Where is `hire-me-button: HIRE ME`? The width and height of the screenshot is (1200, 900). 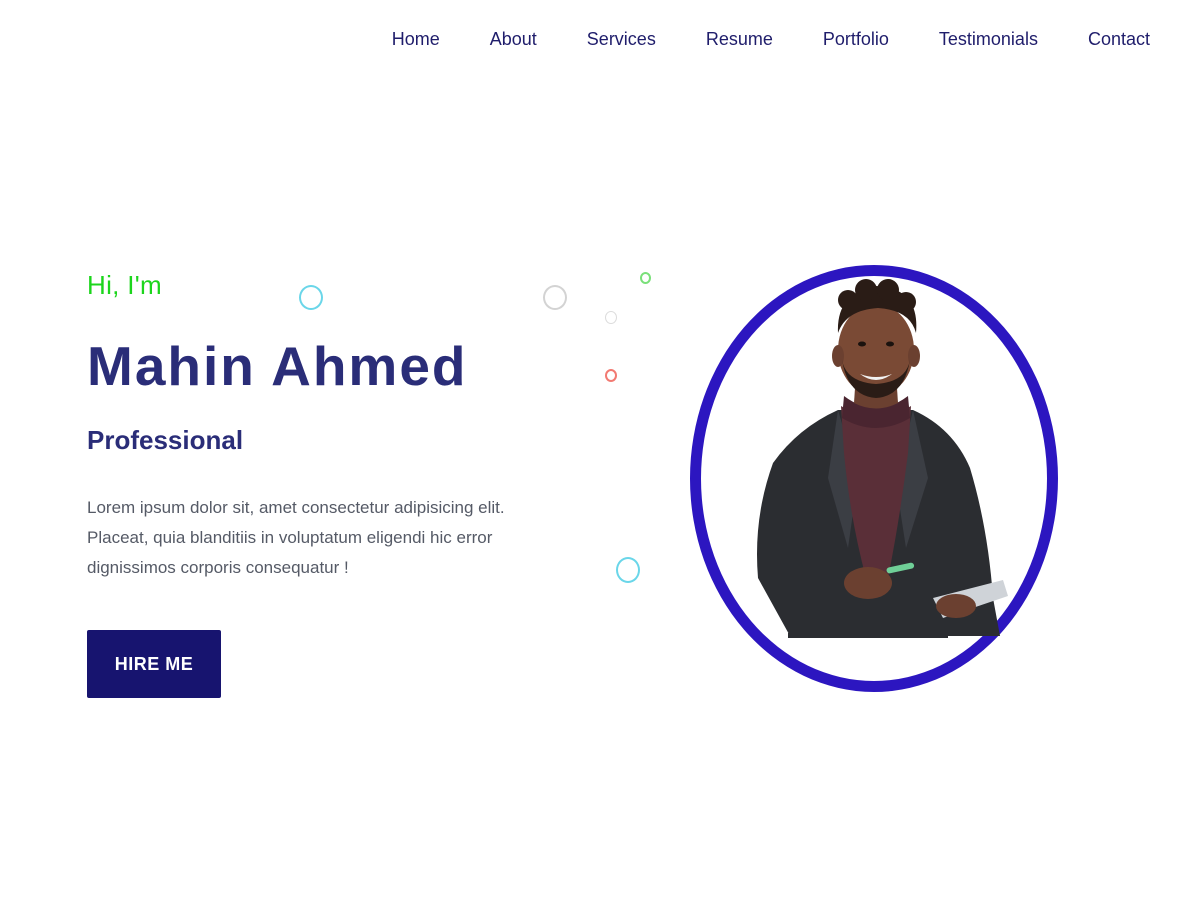 hire-me-button: HIRE ME is located at coordinates (154, 664).